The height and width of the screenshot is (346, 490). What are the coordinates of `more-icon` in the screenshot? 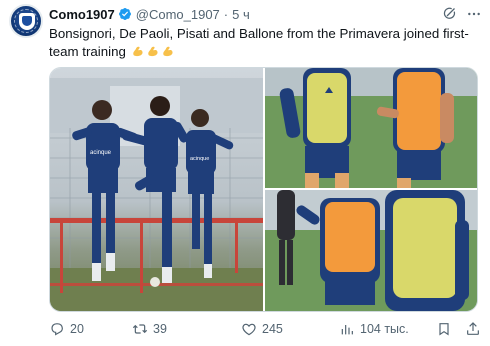 It's located at (474, 14).